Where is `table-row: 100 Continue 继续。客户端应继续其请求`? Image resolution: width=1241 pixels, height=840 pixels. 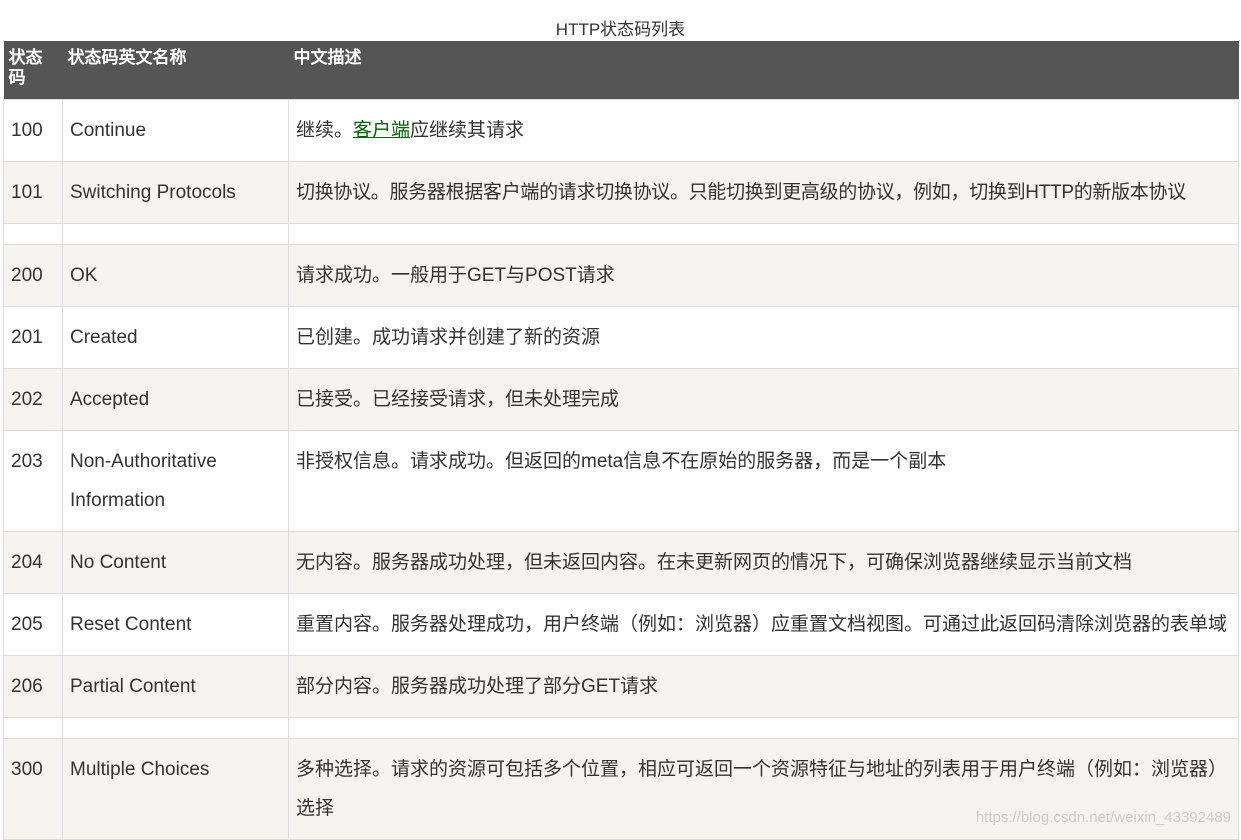 table-row: 100 Continue 继续。客户端应继续其请求 is located at coordinates (621, 130).